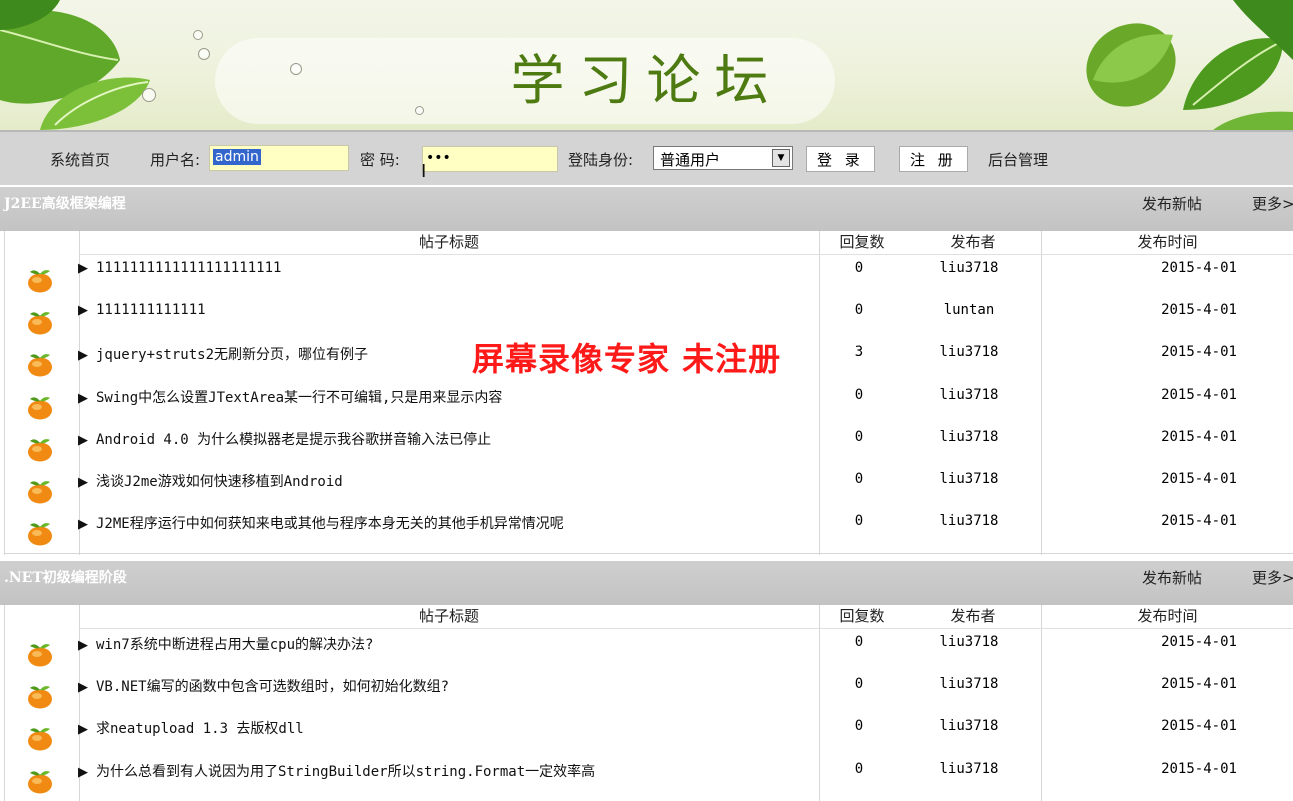  Describe the element at coordinates (237, 157) in the screenshot. I see `username-value: admin` at that location.